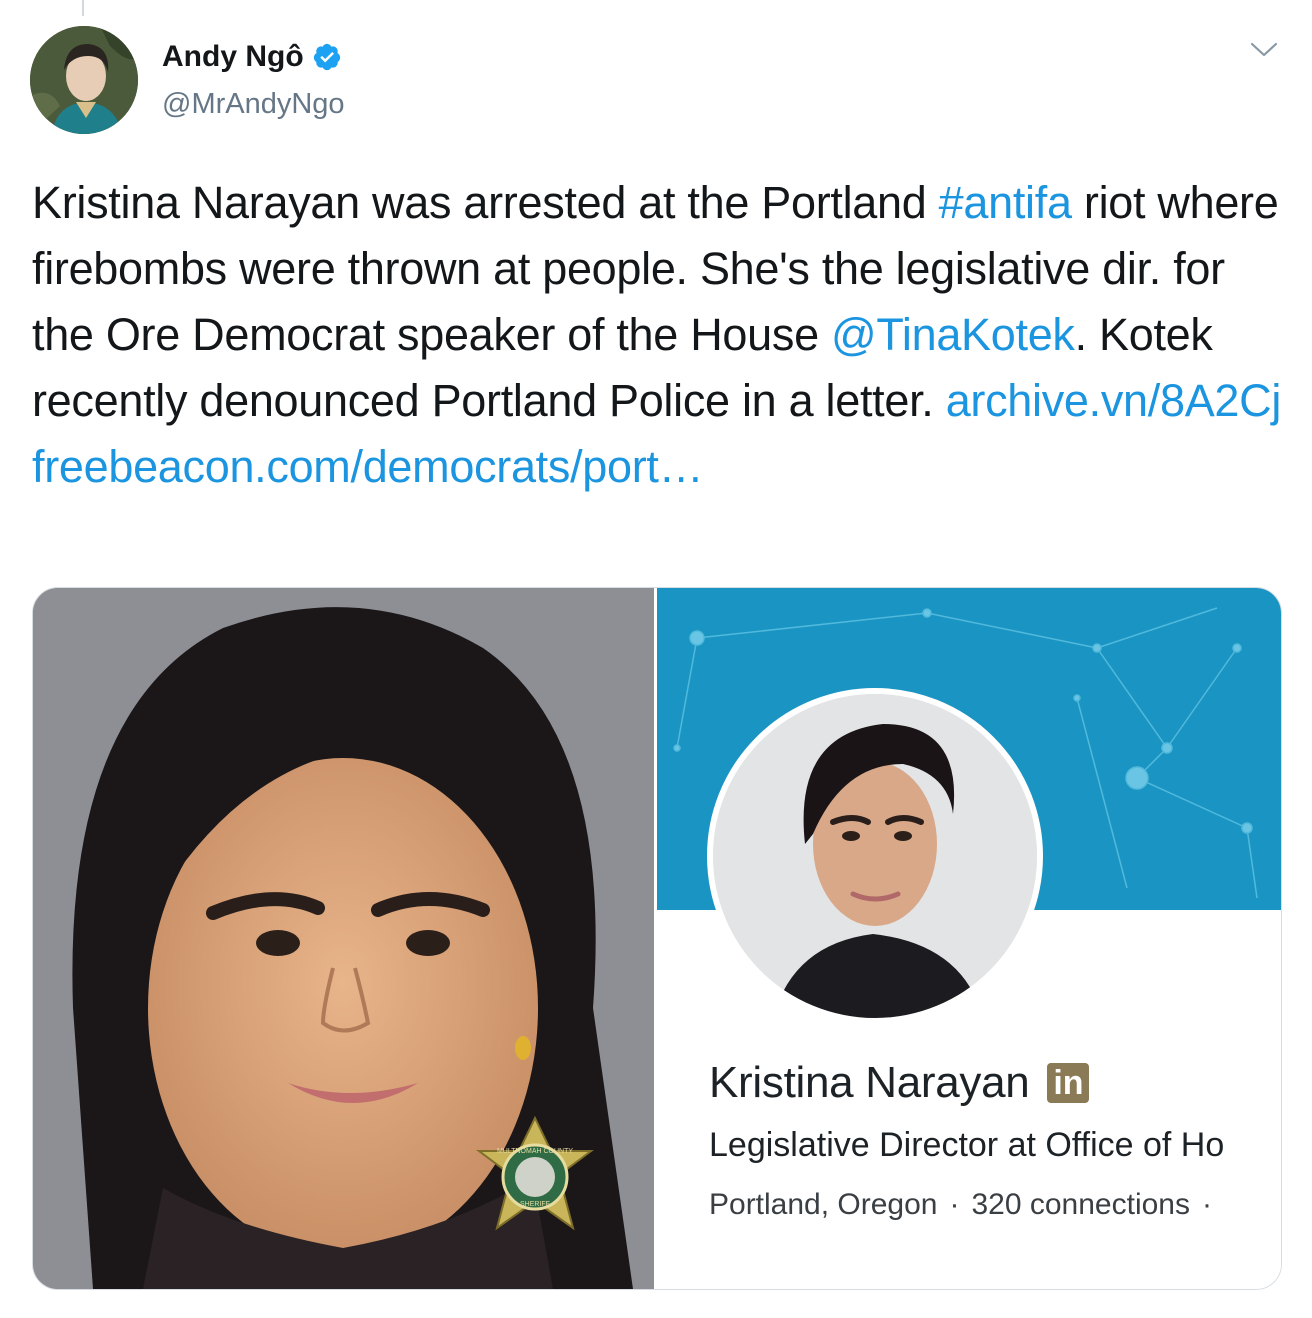 The height and width of the screenshot is (1318, 1312). I want to click on linkedin-name-row: Kristina Narayan in, so click(899, 1083).